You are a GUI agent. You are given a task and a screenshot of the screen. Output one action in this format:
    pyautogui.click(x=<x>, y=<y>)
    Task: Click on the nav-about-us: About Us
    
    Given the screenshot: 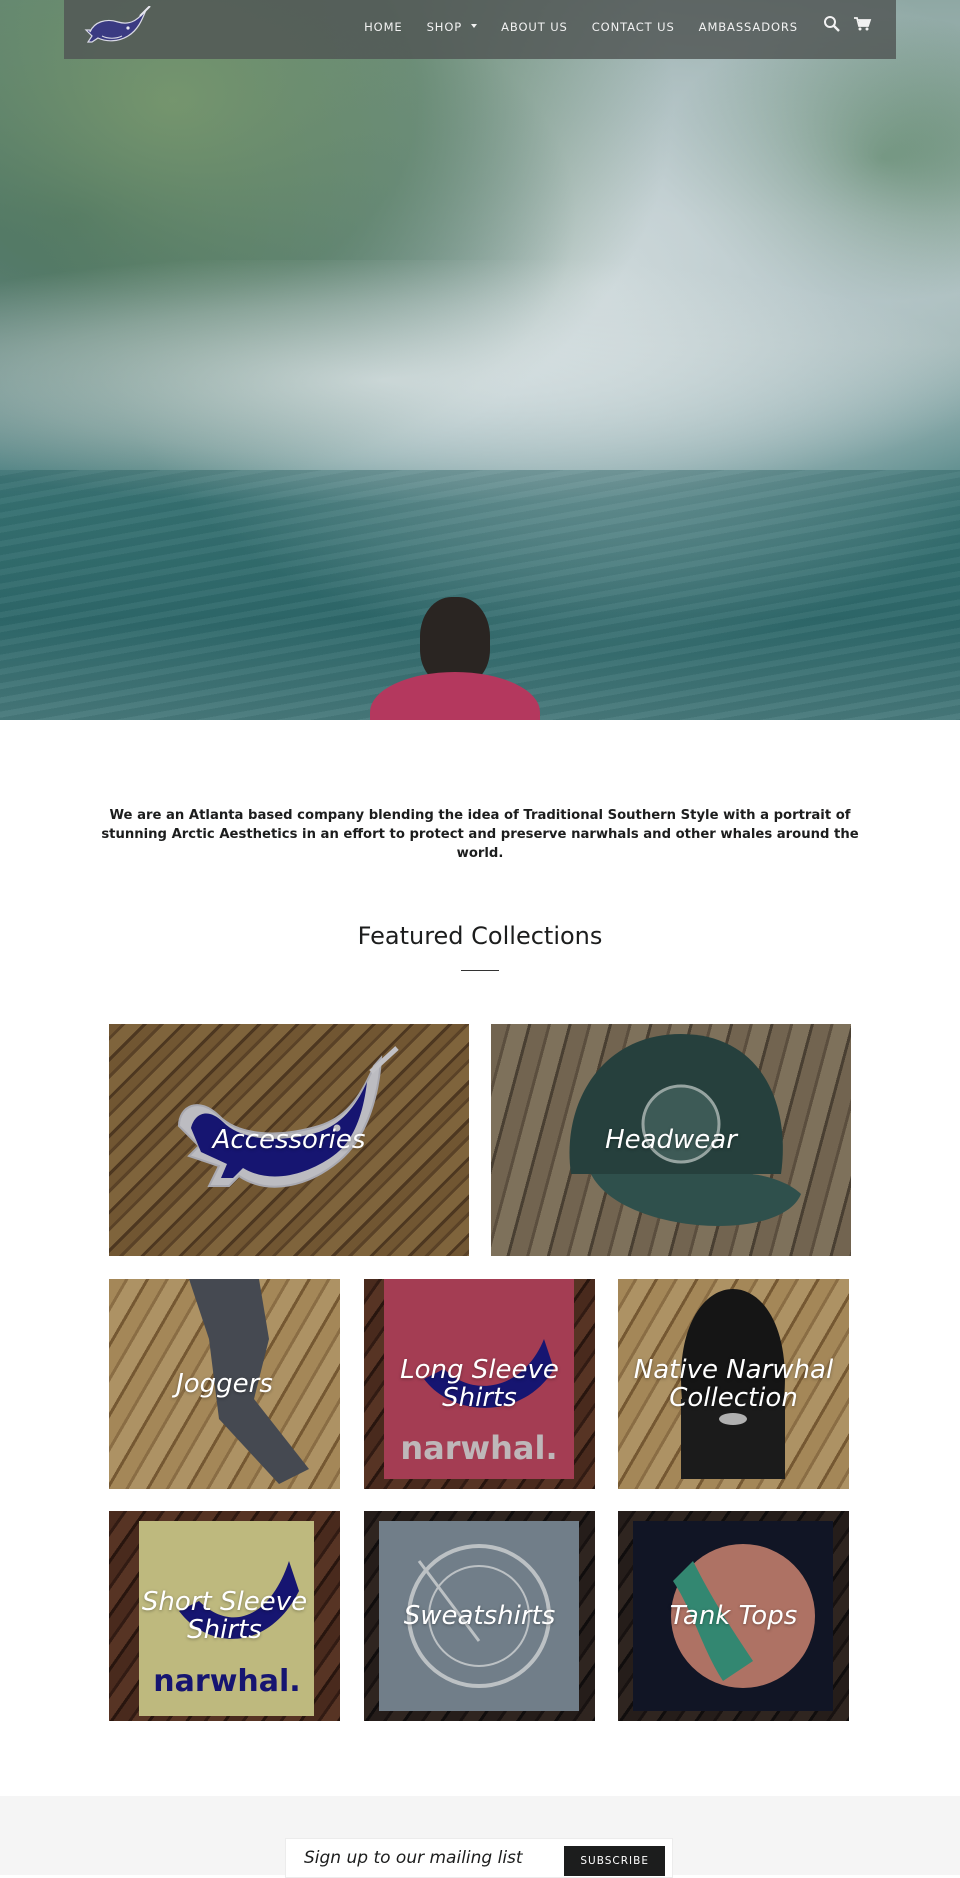 What is the action you would take?
    pyautogui.click(x=534, y=27)
    